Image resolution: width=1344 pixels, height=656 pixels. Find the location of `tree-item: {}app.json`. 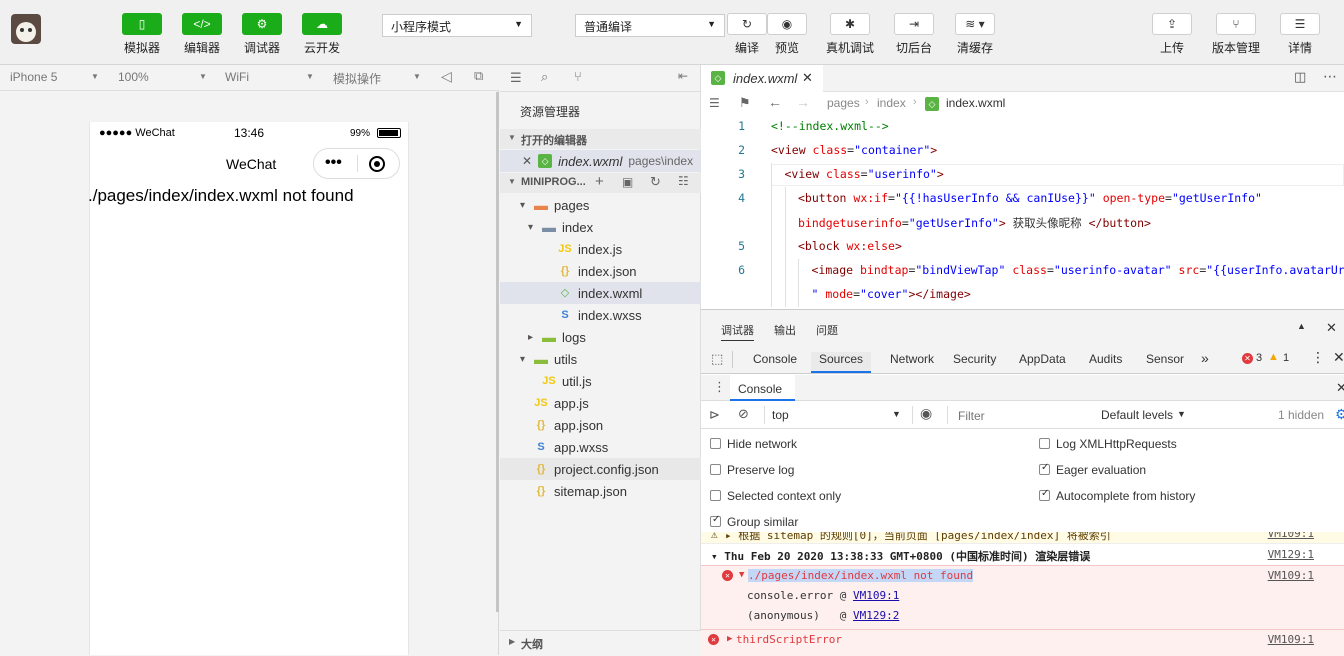

tree-item: {}app.json is located at coordinates (600, 425).